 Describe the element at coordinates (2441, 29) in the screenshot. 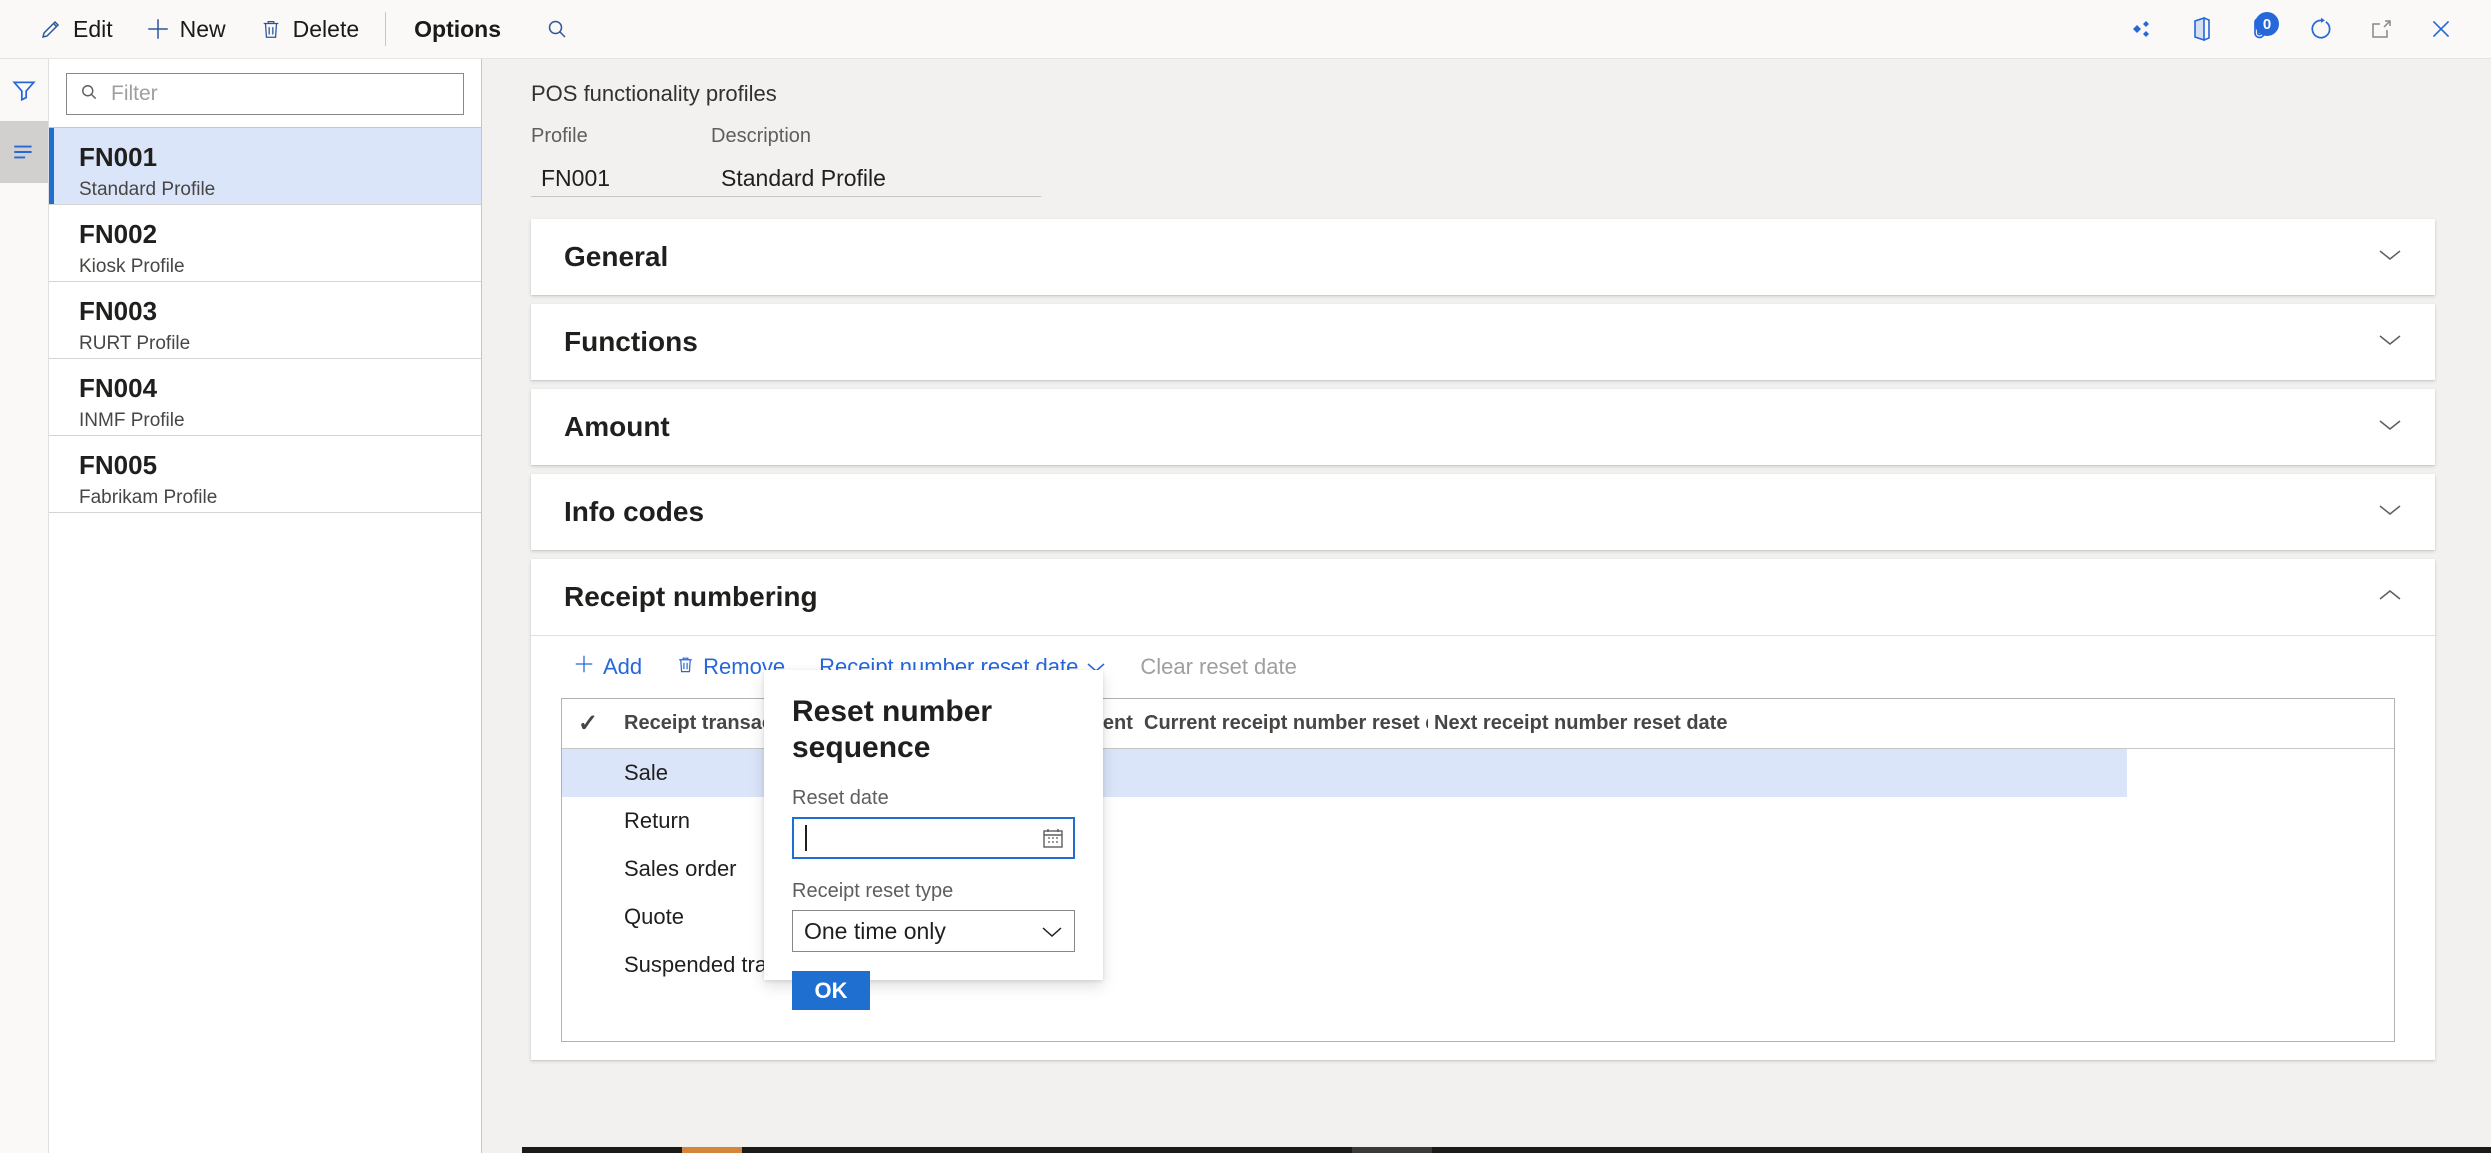

I see `close-icon` at that location.